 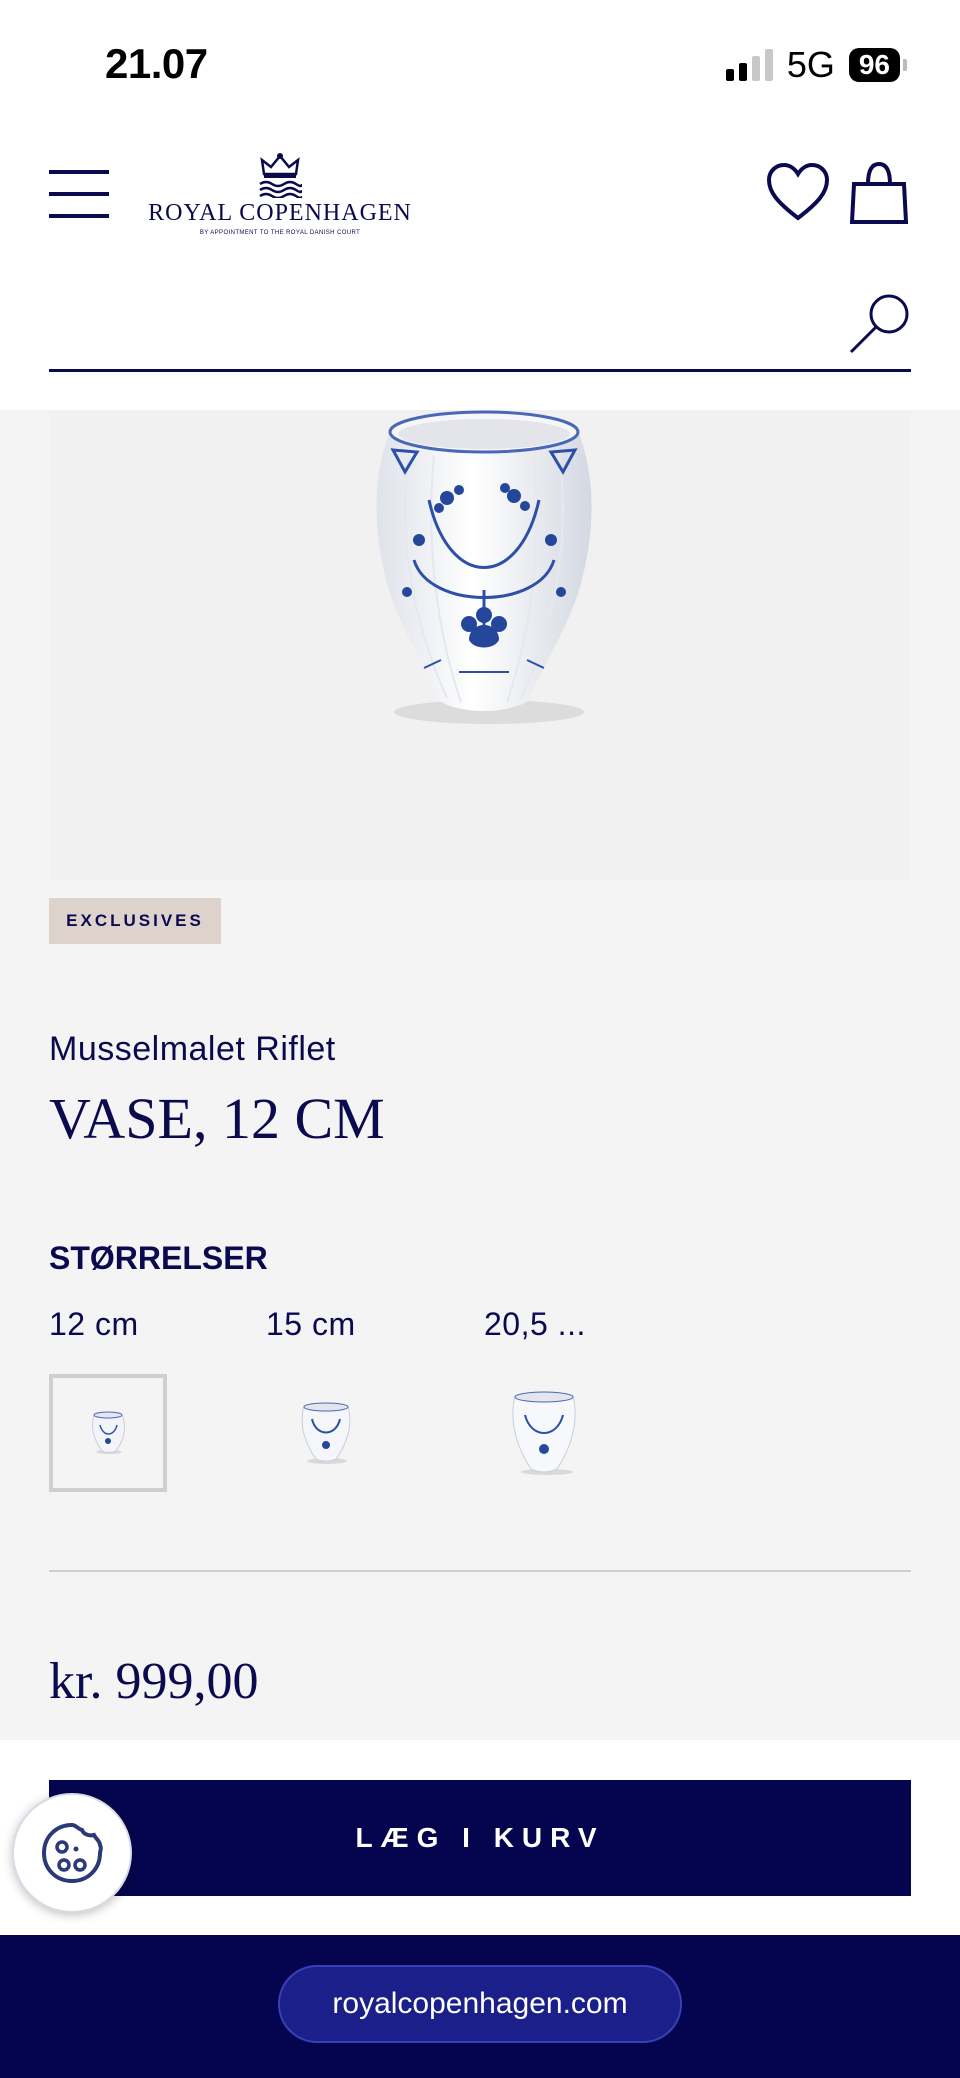 I want to click on add-to-cart-button: LÆG I KURV, so click(x=480, y=1838).